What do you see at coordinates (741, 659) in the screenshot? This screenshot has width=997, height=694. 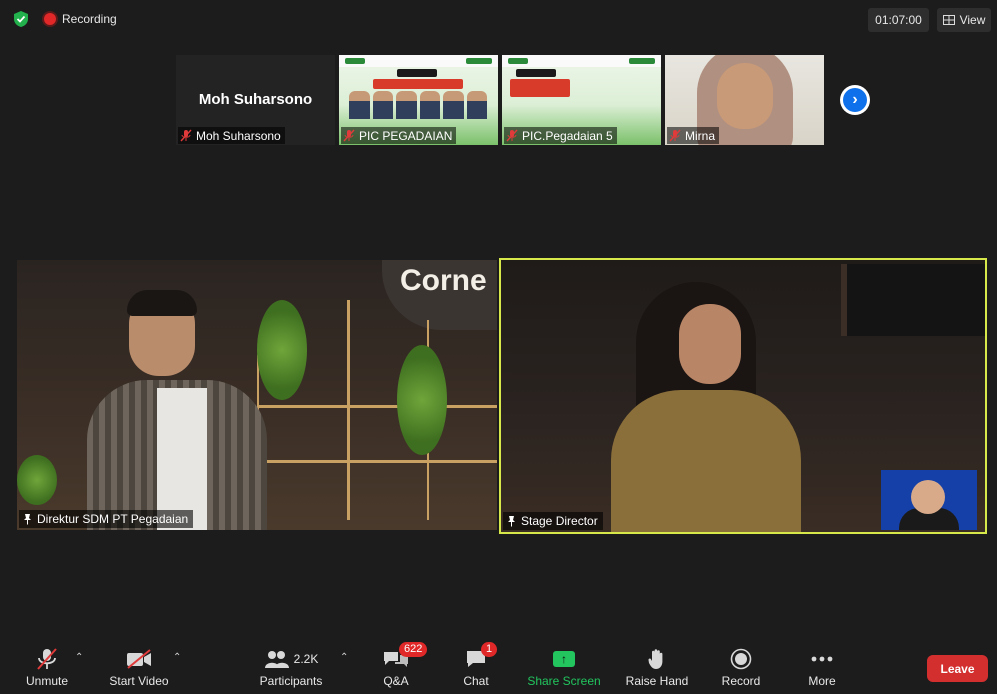 I see `record-icon` at bounding box center [741, 659].